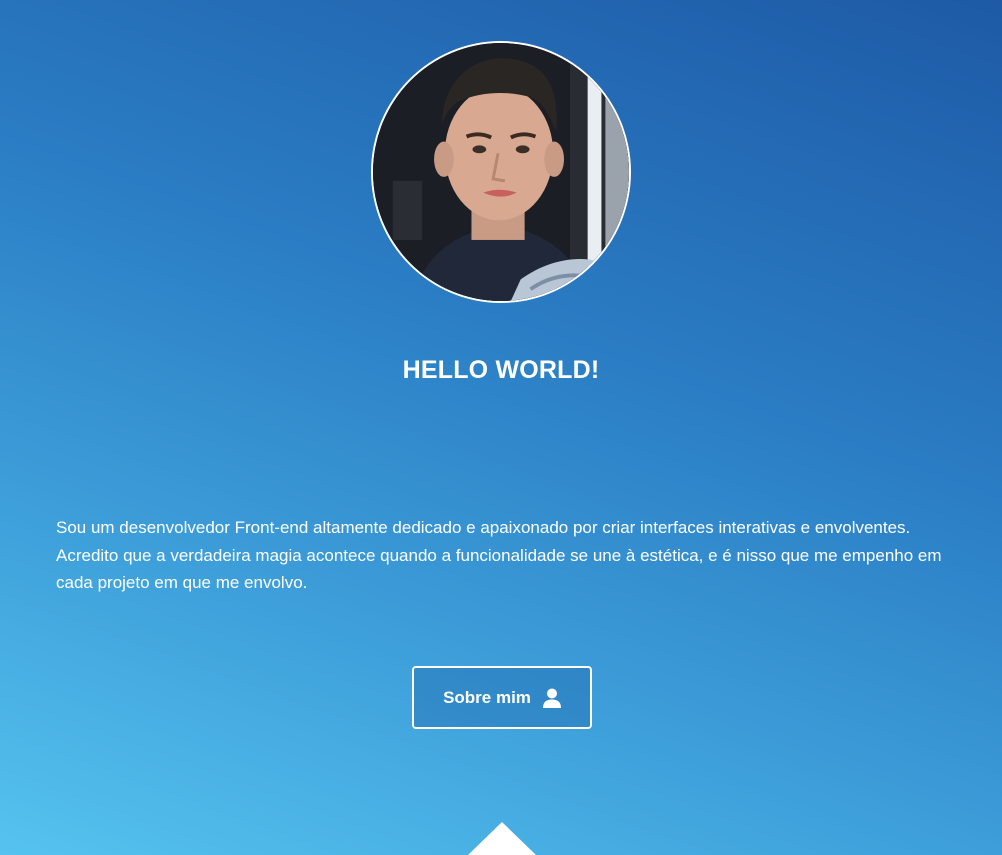 The height and width of the screenshot is (855, 1002). I want to click on profile-photo, so click(501, 172).